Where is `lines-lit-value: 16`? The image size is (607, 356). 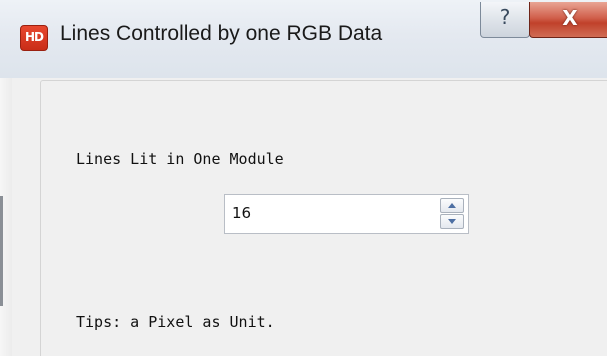
lines-lit-value: 16 is located at coordinates (241, 213).